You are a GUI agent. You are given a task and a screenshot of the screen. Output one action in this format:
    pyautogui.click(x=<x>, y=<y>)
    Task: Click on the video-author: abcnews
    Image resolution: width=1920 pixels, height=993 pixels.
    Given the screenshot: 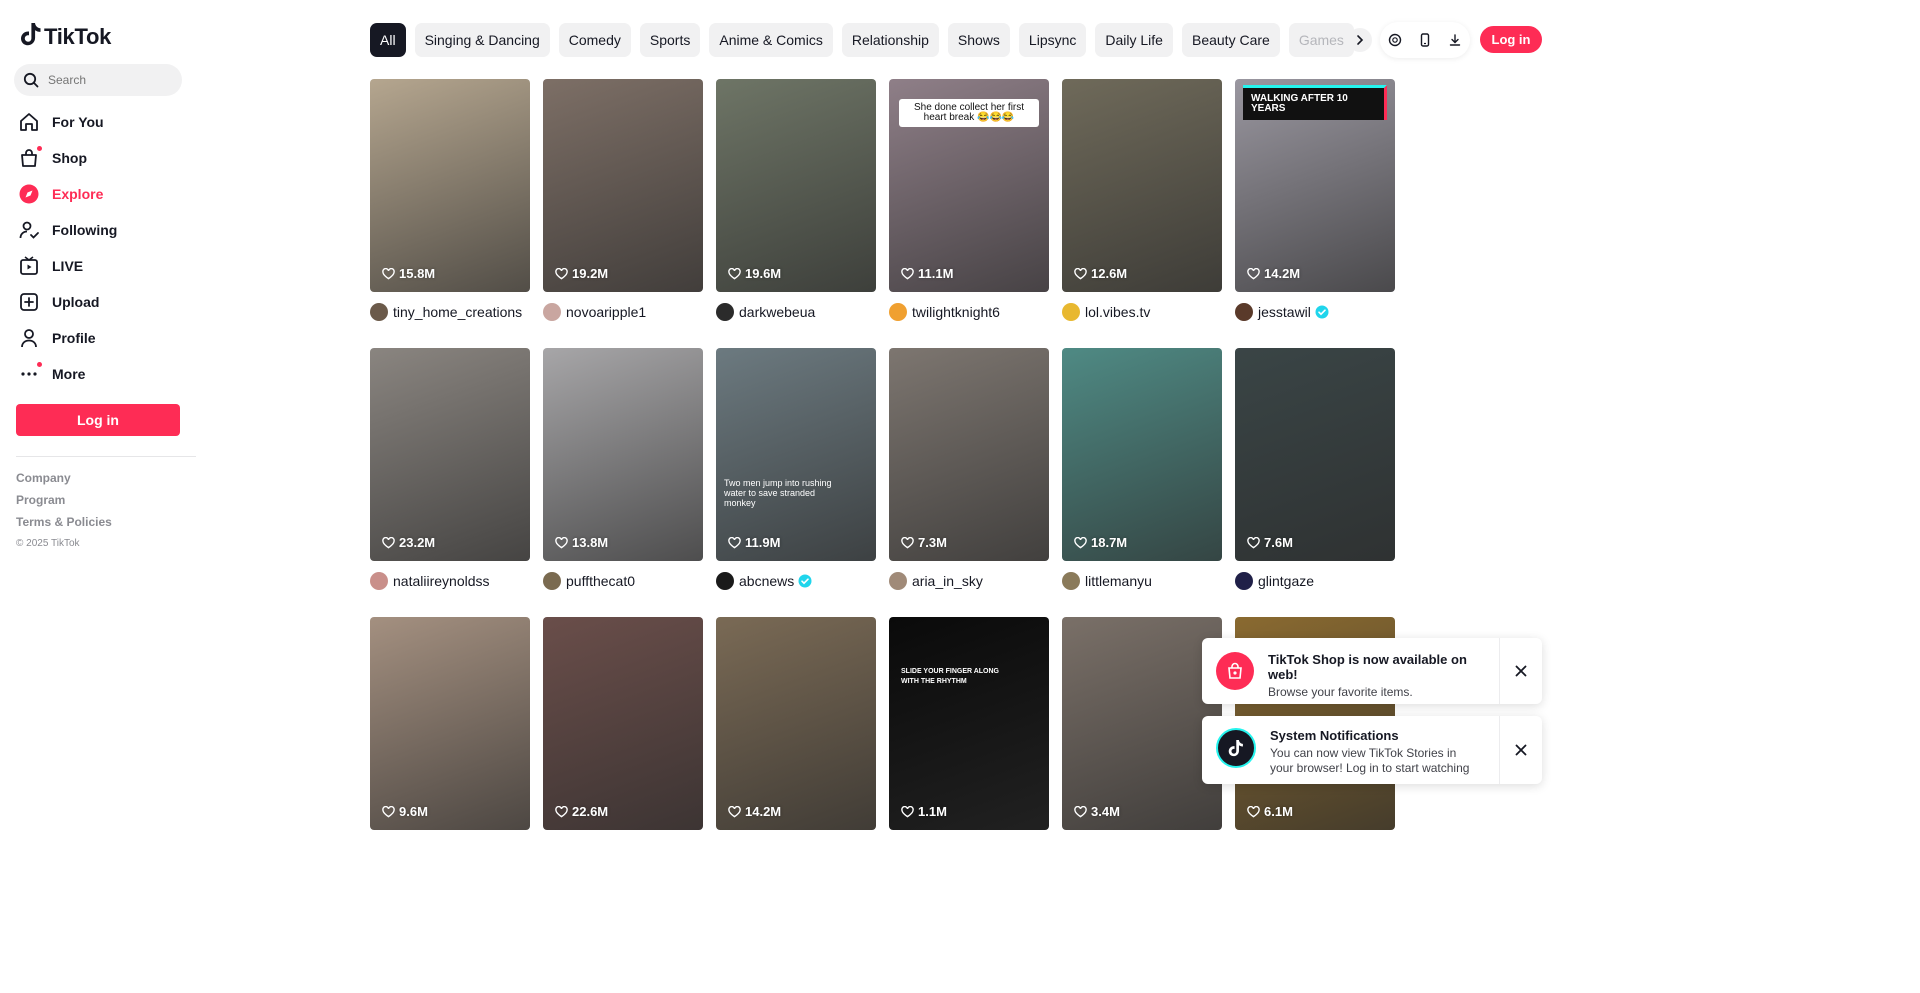 What is the action you would take?
    pyautogui.click(x=796, y=581)
    